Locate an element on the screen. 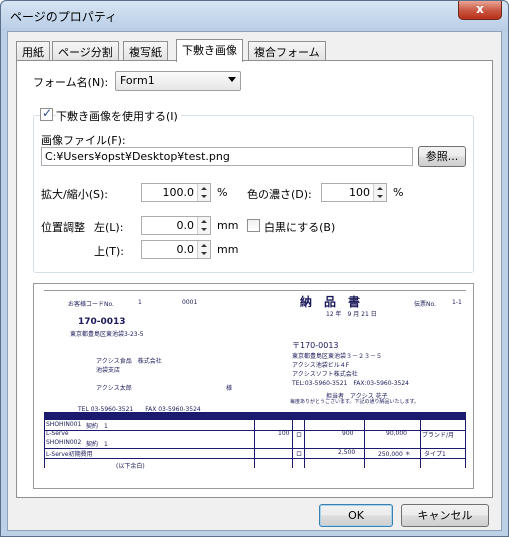  customer-code-1: 1 is located at coordinates (140, 302).